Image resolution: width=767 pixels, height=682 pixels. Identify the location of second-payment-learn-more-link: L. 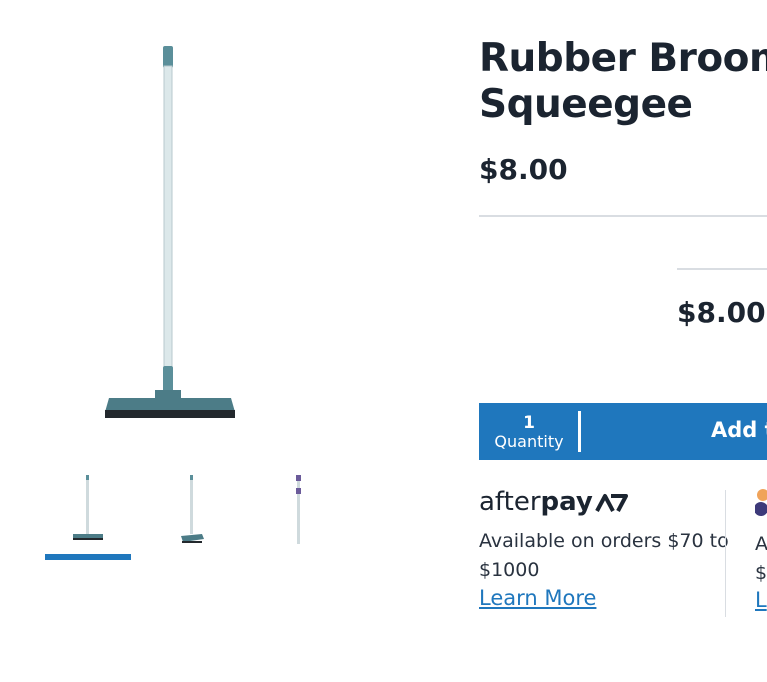
(761, 600).